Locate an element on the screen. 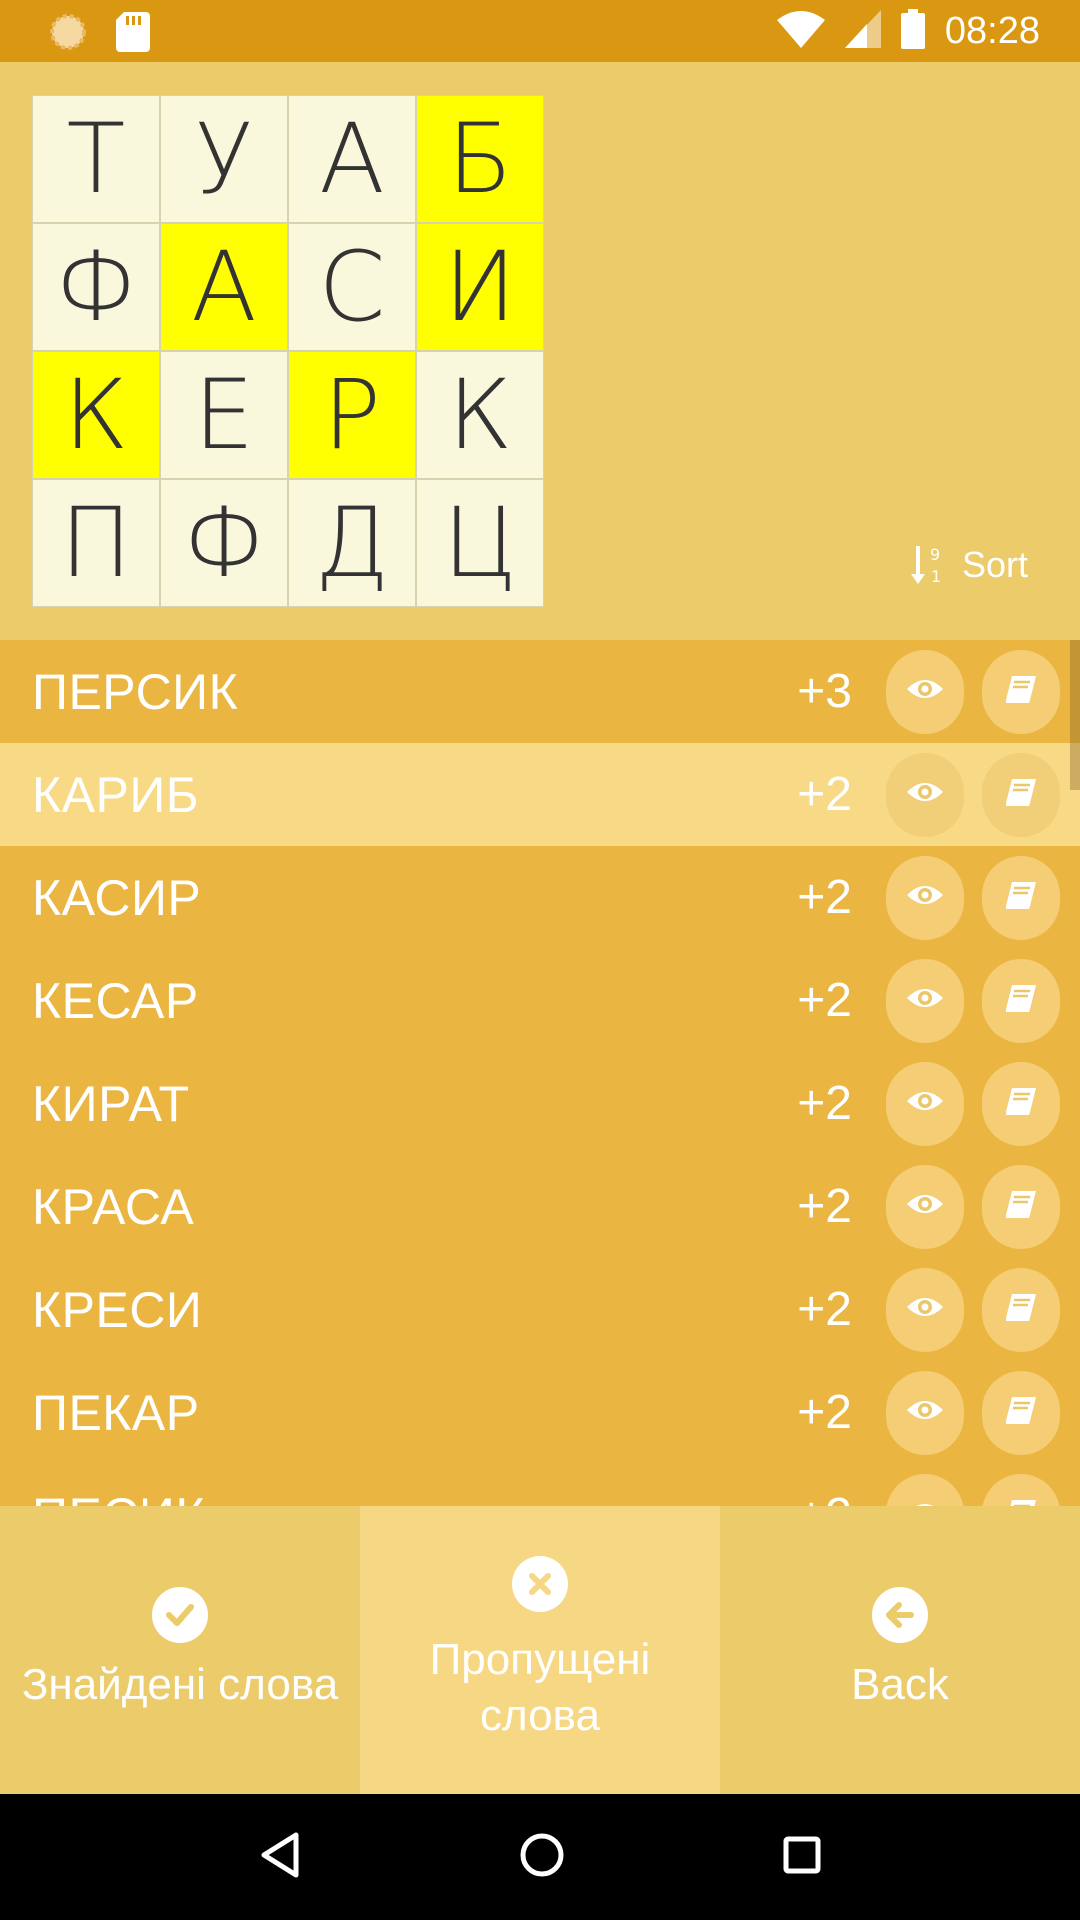 Image resolution: width=1080 pixels, height=1920 pixels. tab-back-label: Back is located at coordinates (900, 1684).